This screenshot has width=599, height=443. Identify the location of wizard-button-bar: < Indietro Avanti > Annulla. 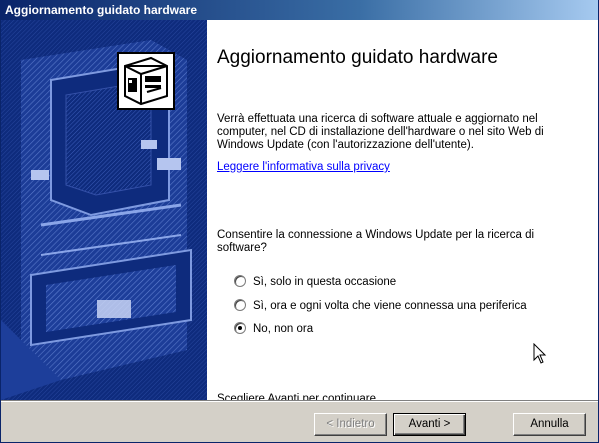
(299, 422).